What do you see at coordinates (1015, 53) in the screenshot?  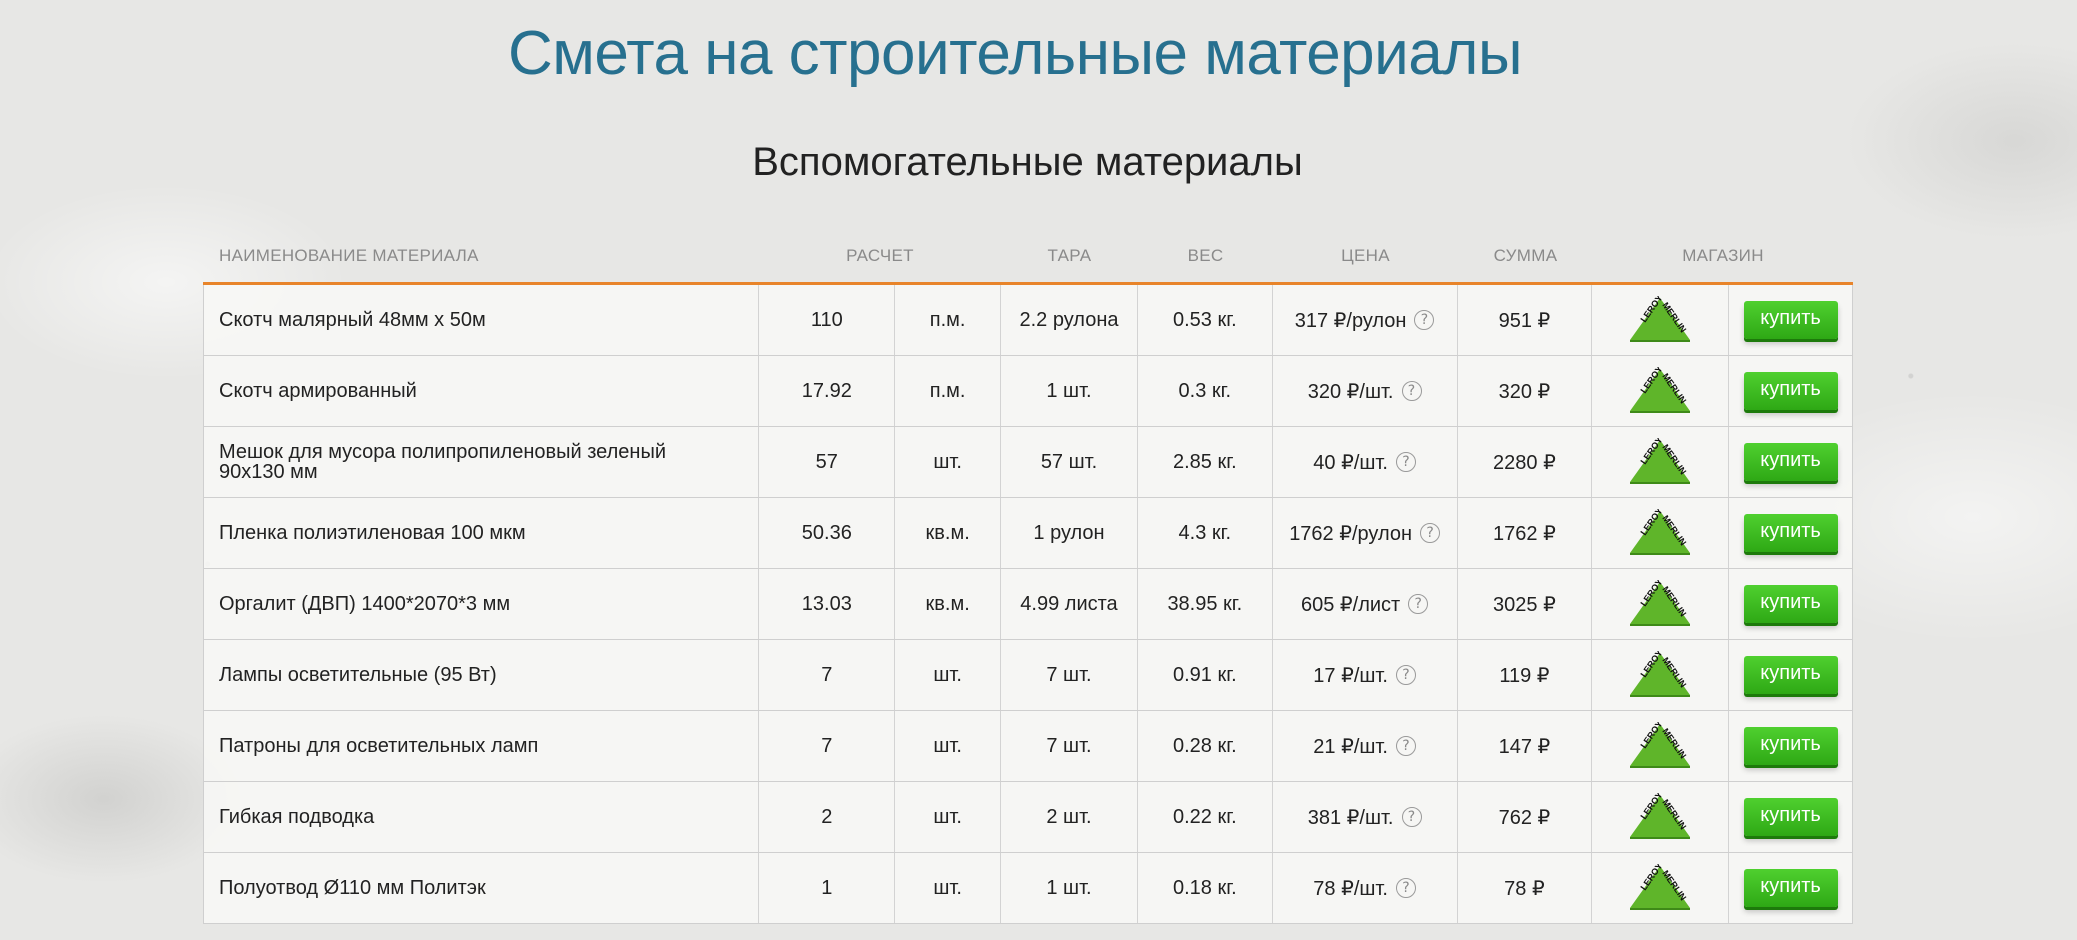 I see `page-title: Смета на строительные материалы` at bounding box center [1015, 53].